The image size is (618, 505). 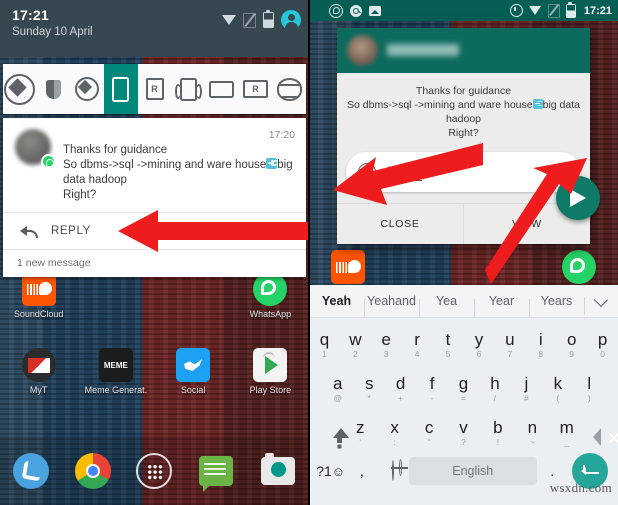 I want to click on key-x: x:, so click(x=394, y=432).